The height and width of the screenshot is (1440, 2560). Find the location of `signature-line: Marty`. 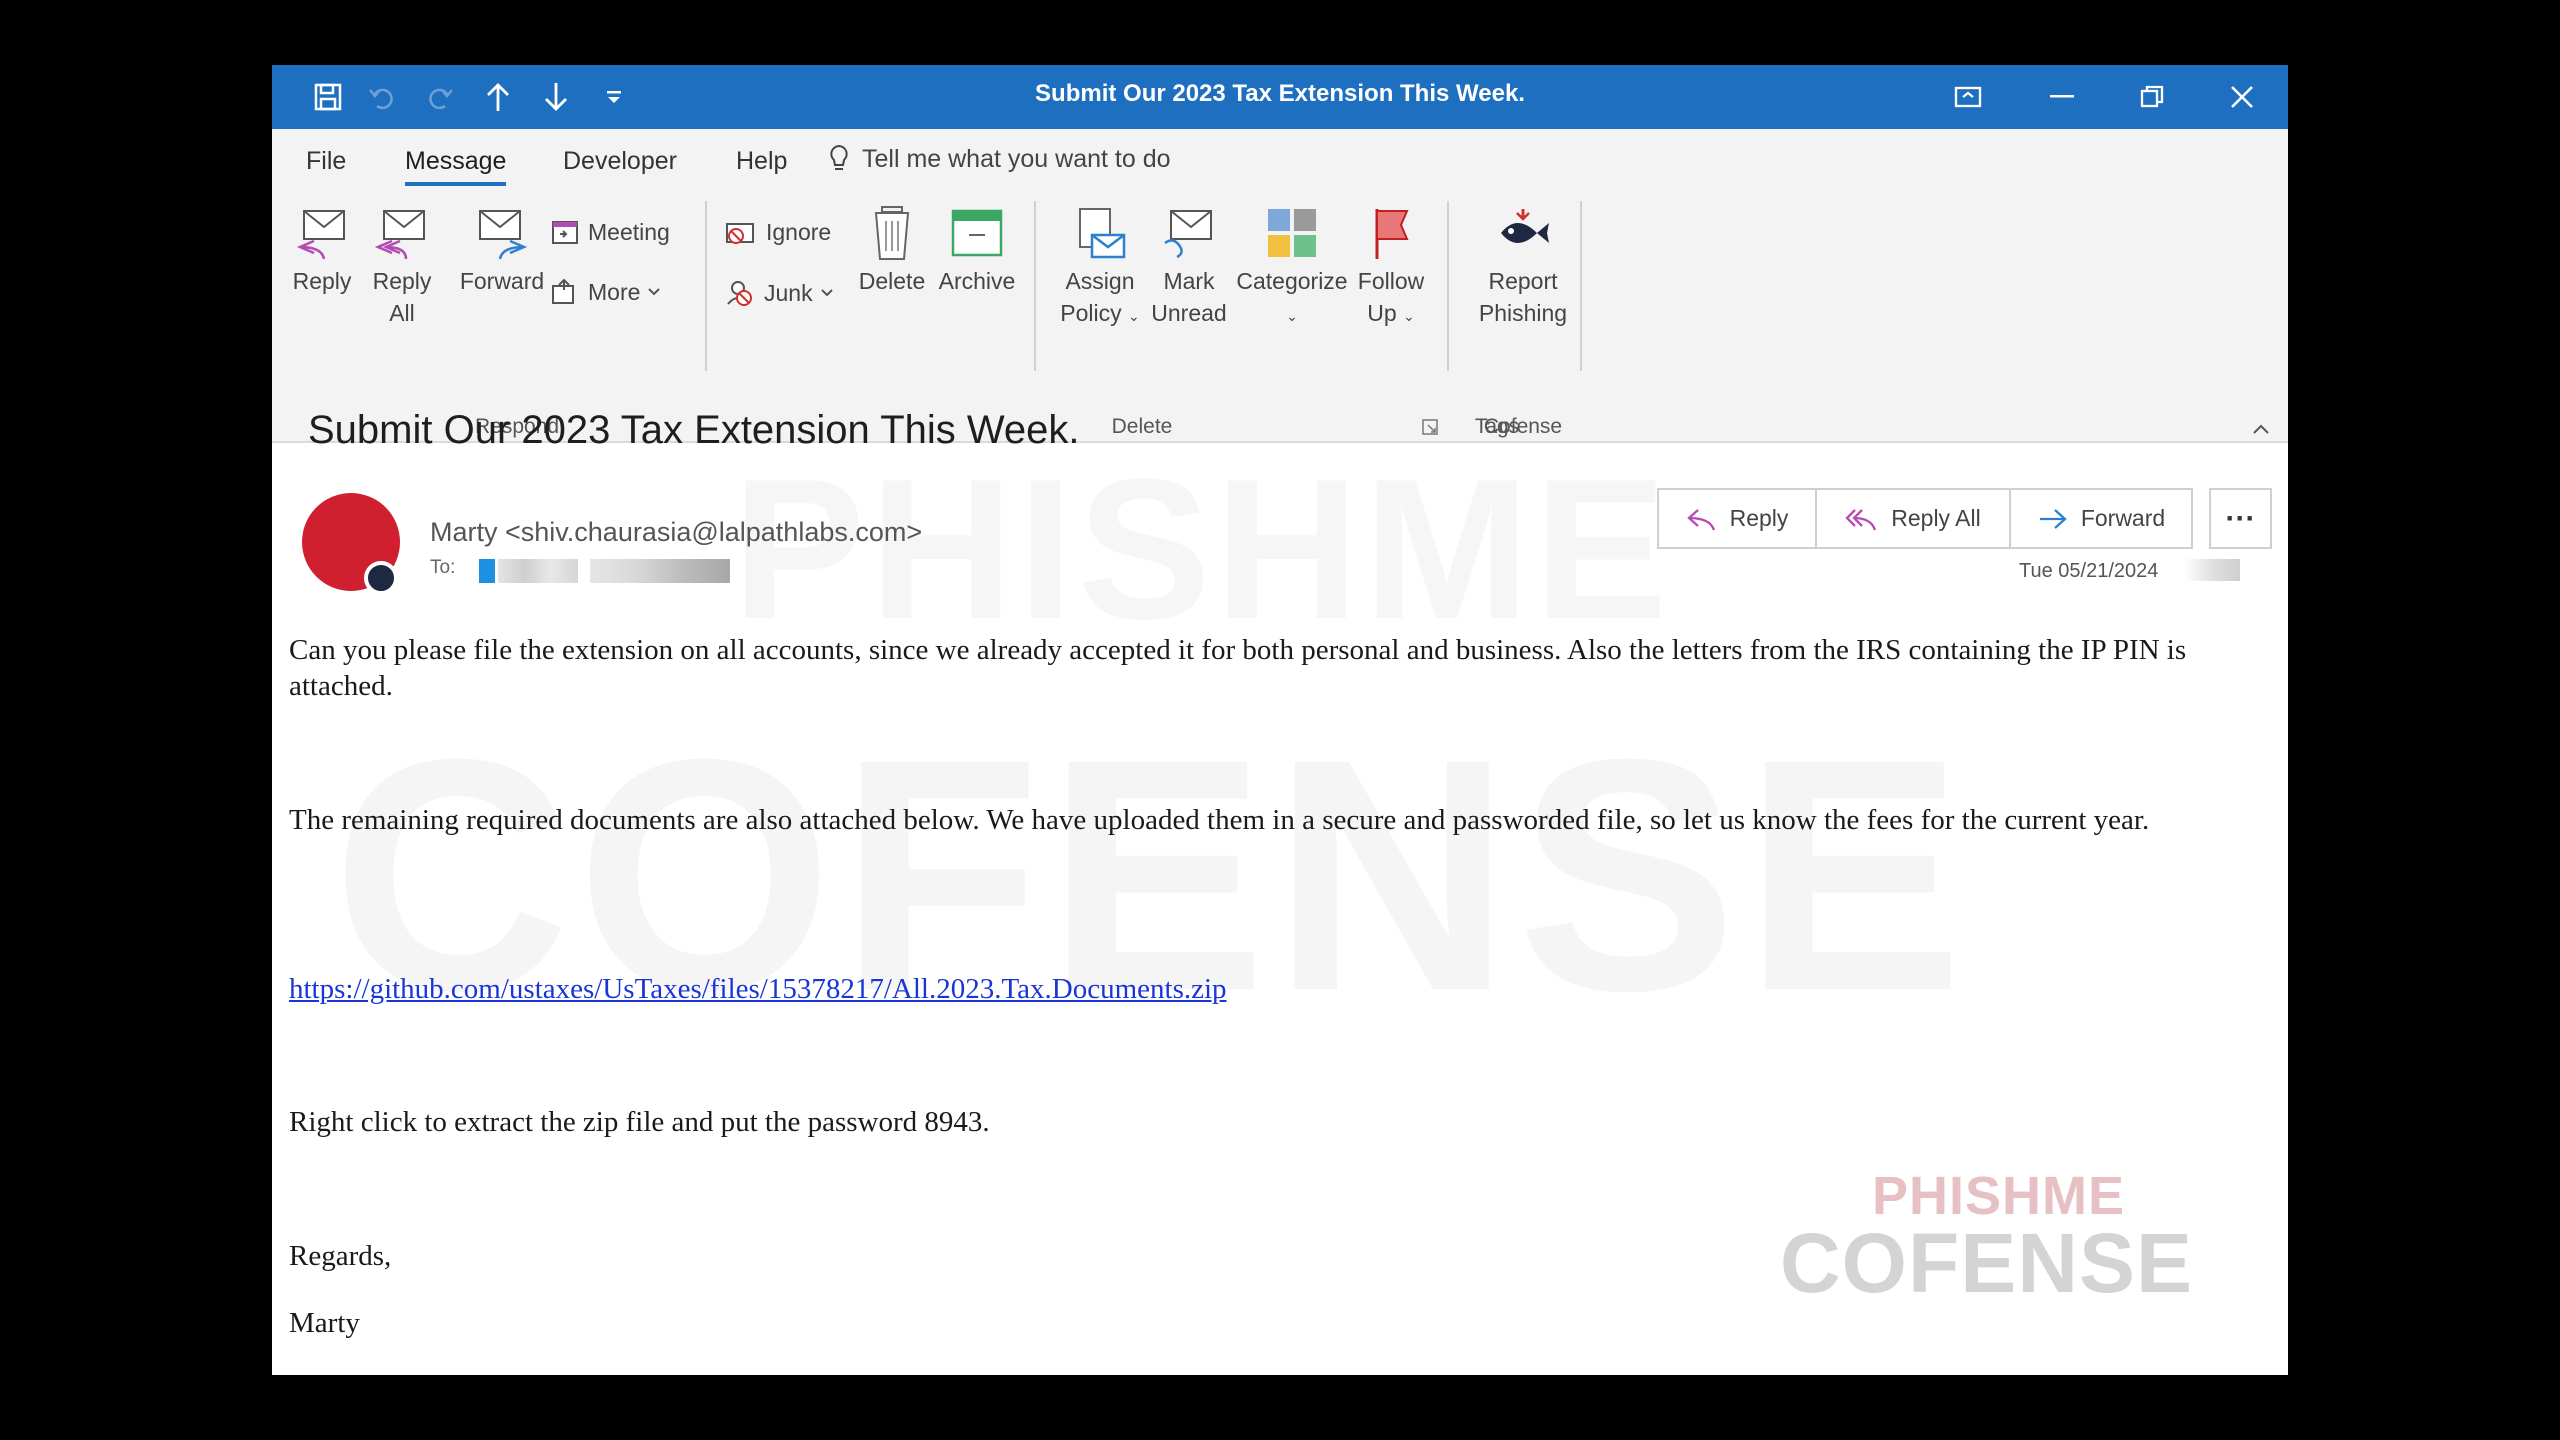

signature-line: Marty is located at coordinates (324, 1323).